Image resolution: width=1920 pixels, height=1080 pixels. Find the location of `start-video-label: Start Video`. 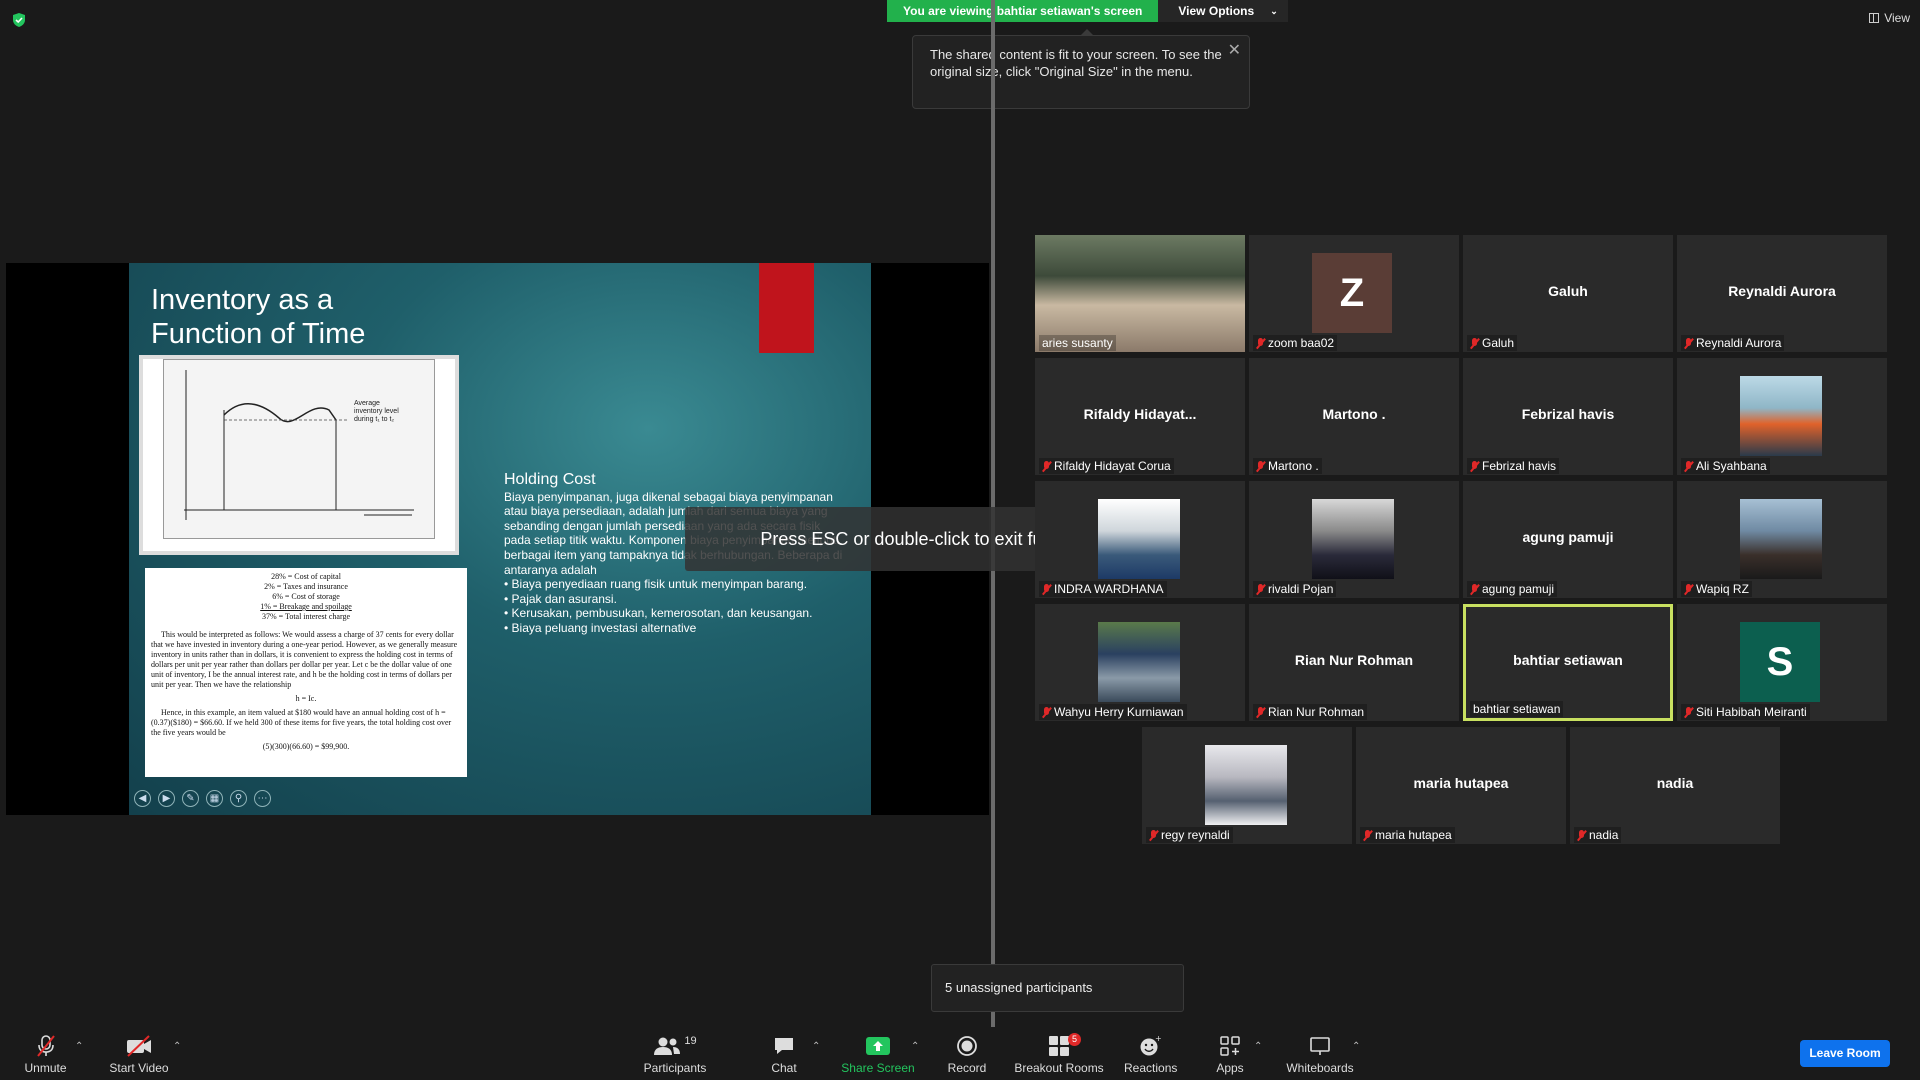

start-video-label: Start Video is located at coordinates (139, 1068).